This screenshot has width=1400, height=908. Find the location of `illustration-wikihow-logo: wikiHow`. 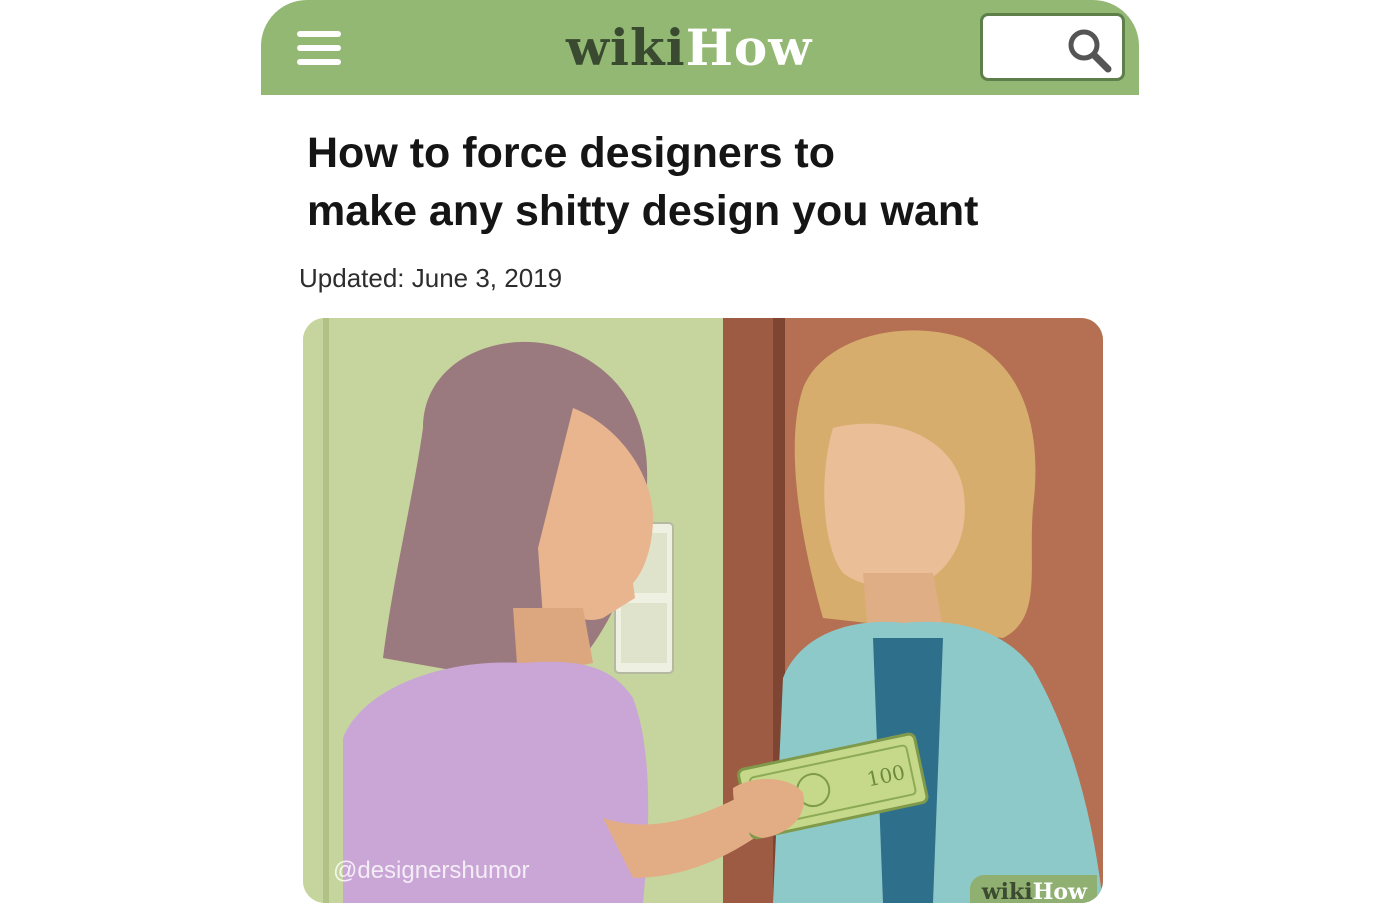

illustration-wikihow-logo: wikiHow is located at coordinates (1033, 889).